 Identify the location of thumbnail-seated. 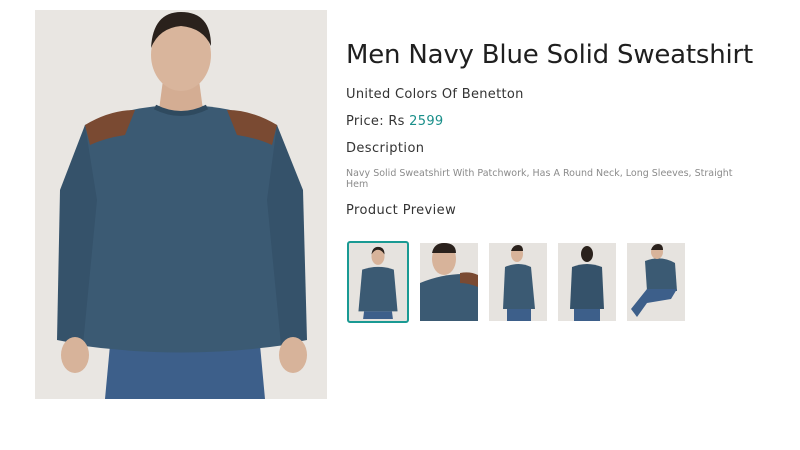
(656, 282).